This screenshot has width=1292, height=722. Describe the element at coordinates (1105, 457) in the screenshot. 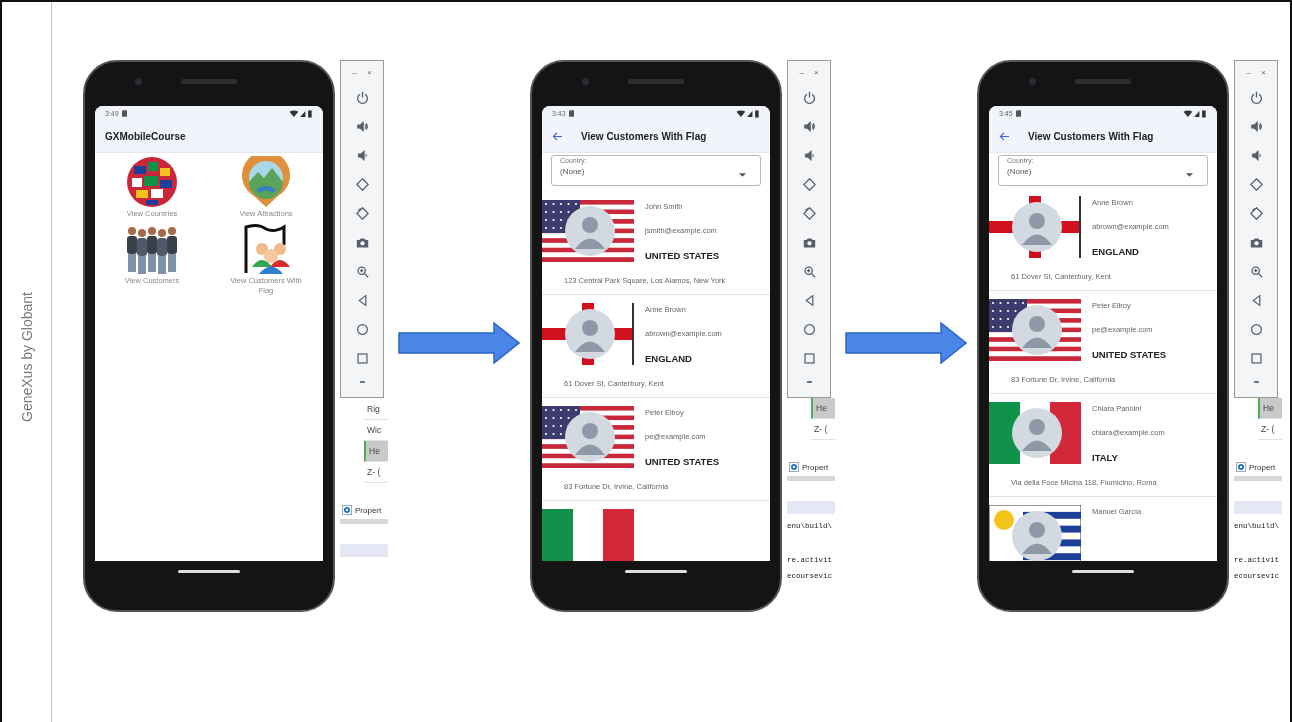

I see `customer-country: ITALY` at that location.